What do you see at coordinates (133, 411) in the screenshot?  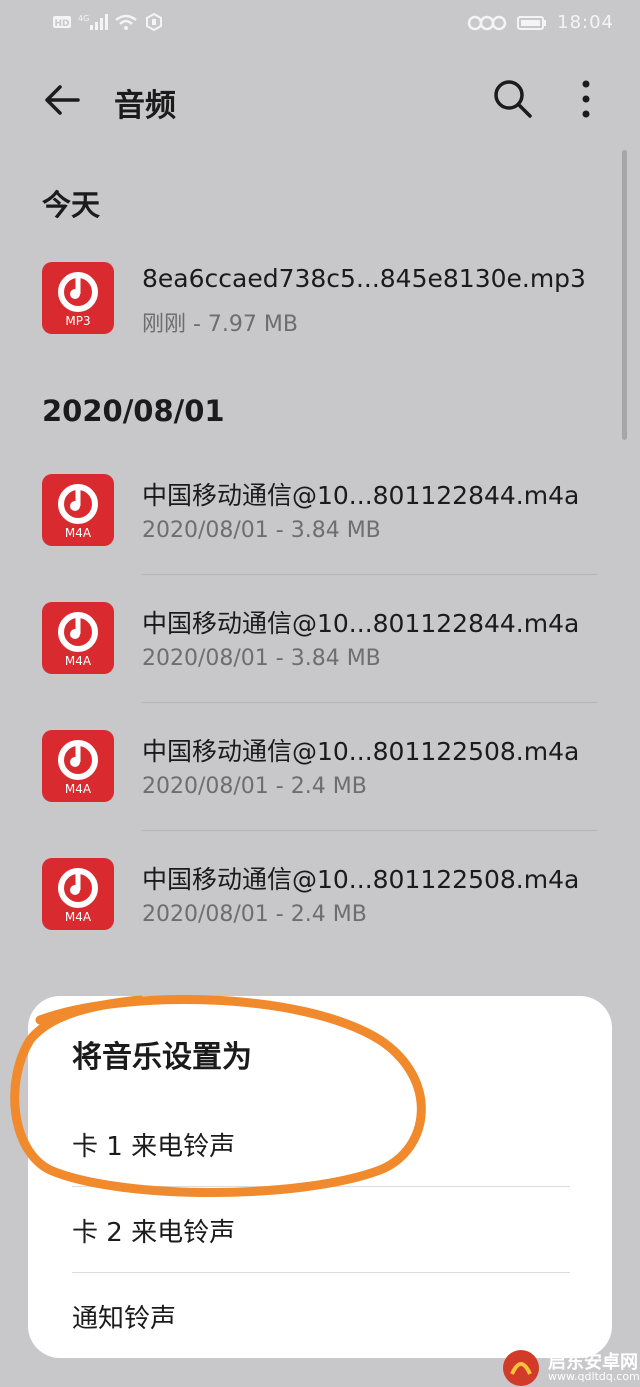 I see `section-header-date: 2020/08/01` at bounding box center [133, 411].